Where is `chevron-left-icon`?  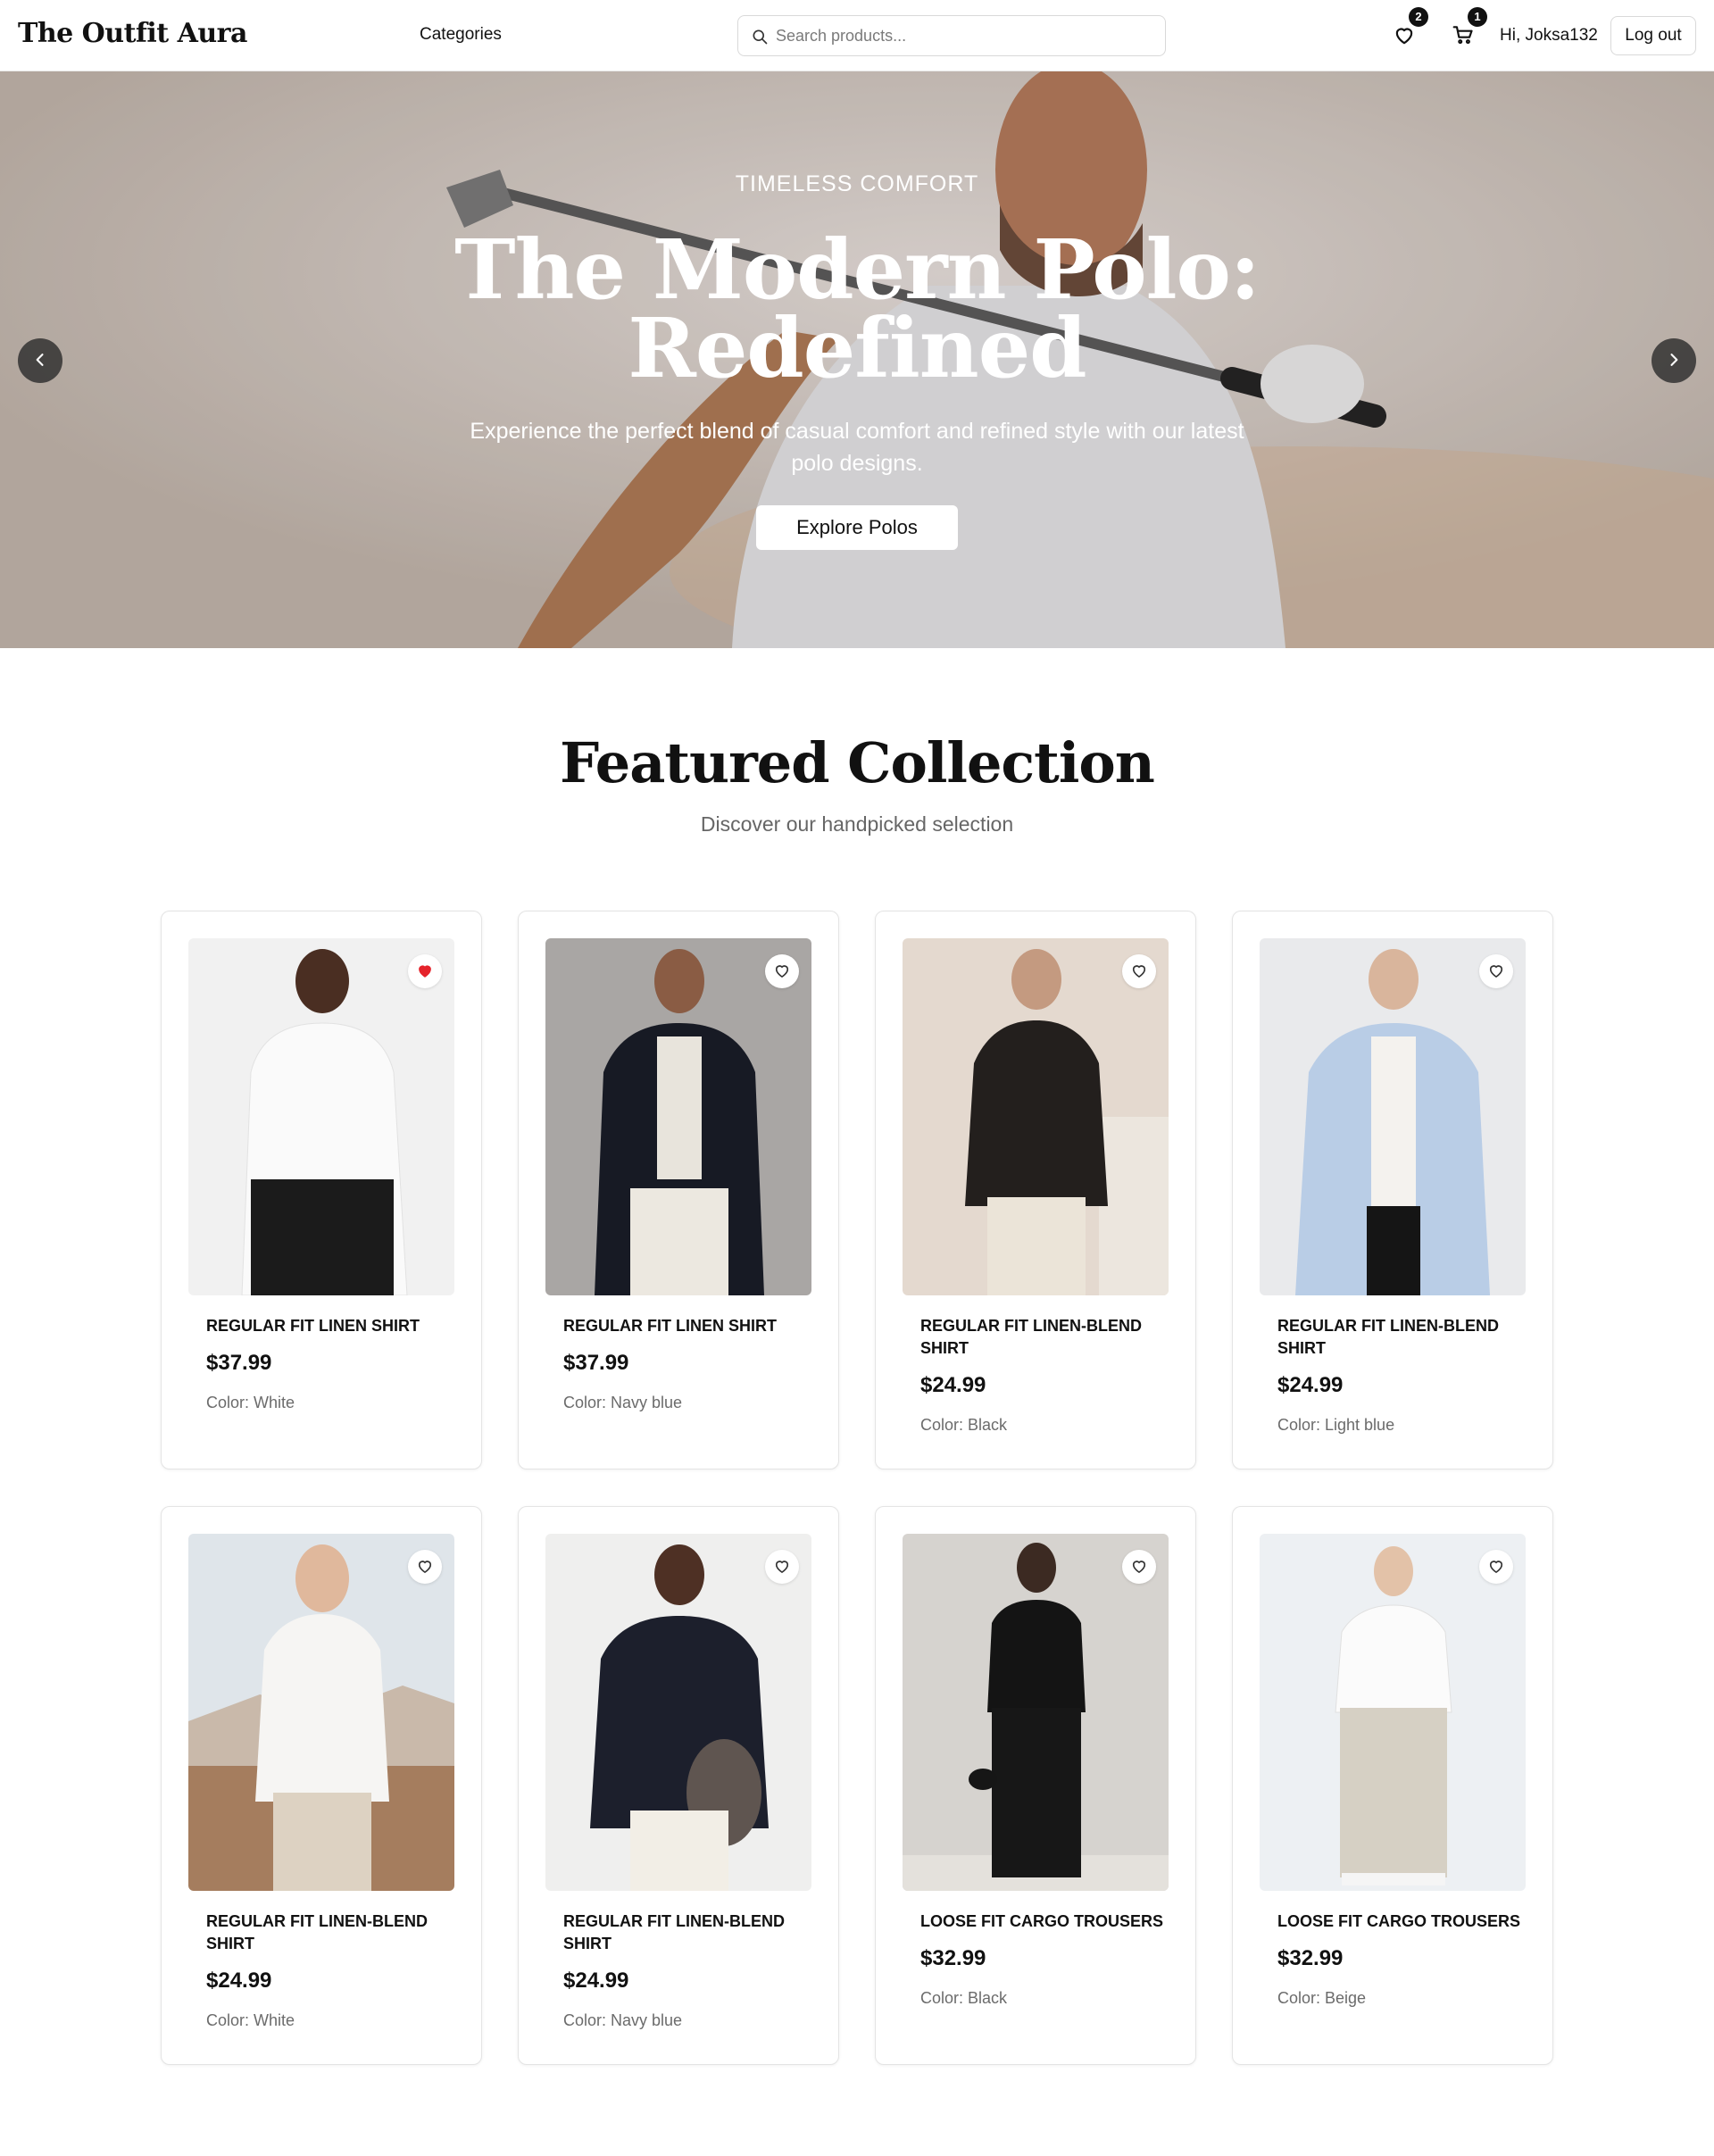
chevron-left-icon is located at coordinates (40, 359).